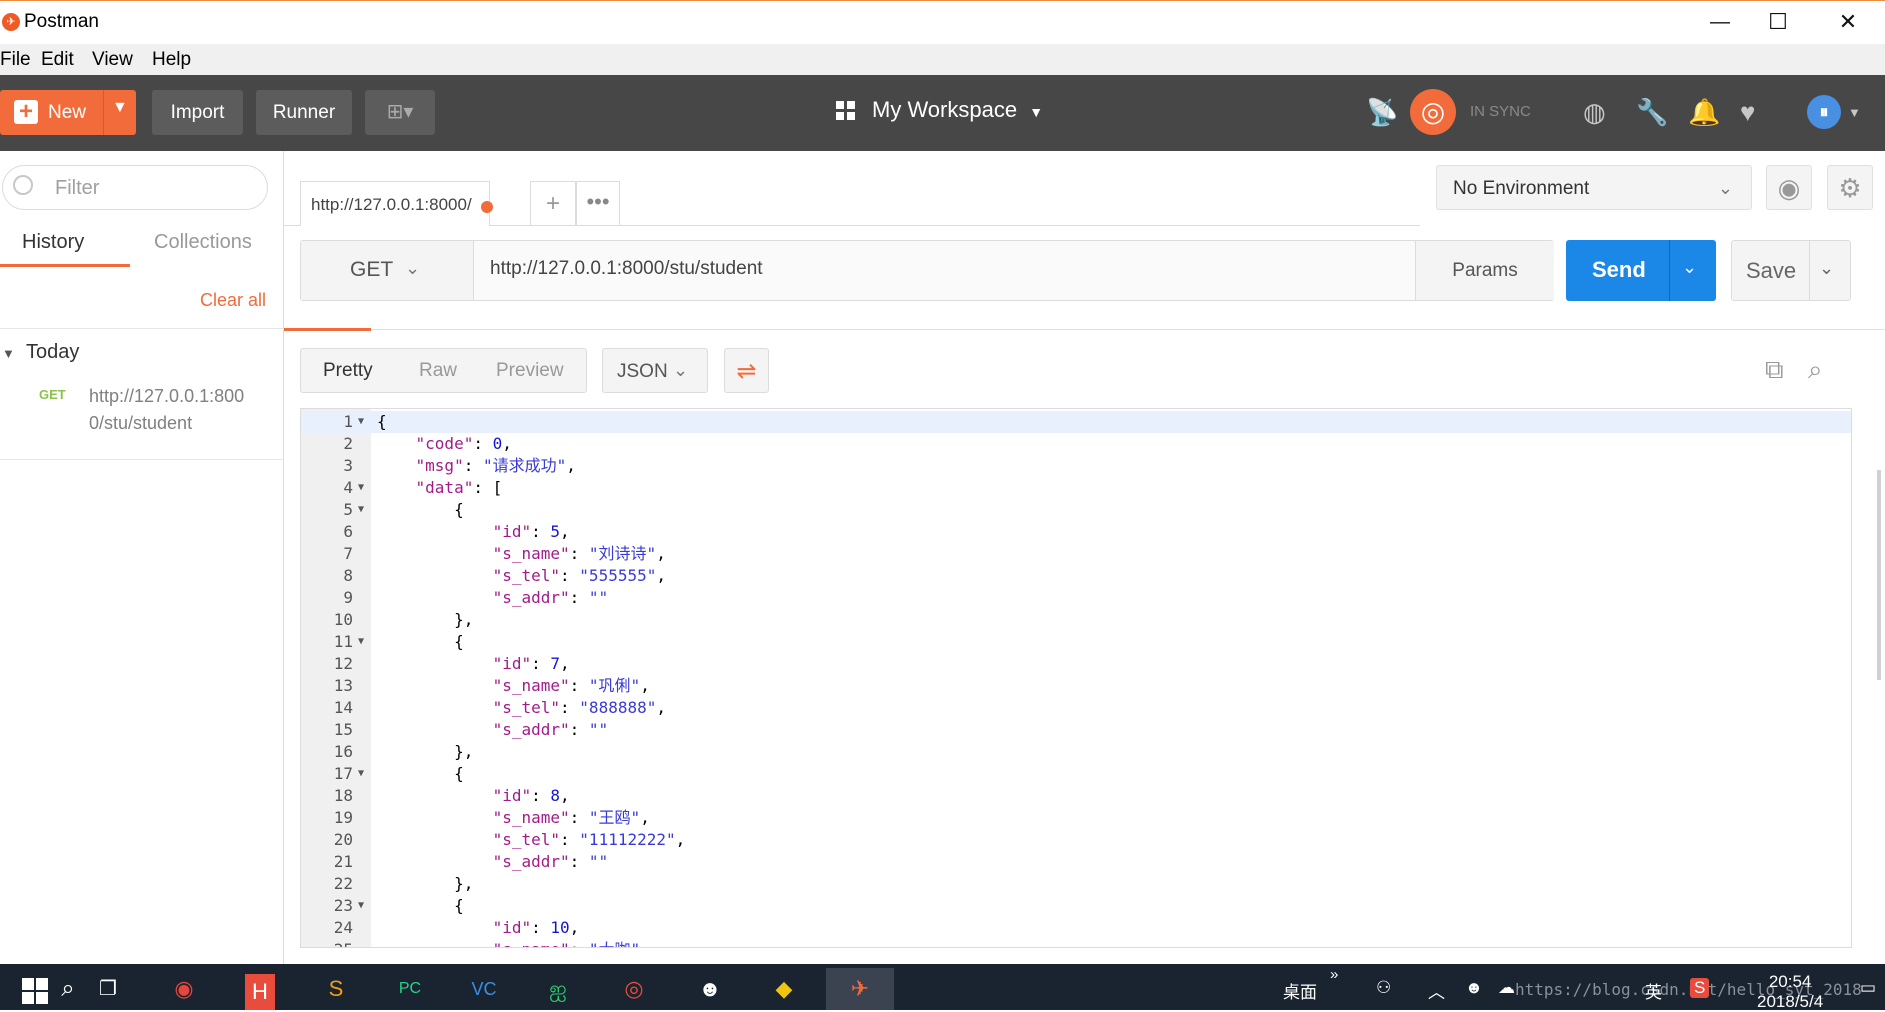 This screenshot has width=1885, height=1012. What do you see at coordinates (343, 685) in the screenshot?
I see `line-number: 13` at bounding box center [343, 685].